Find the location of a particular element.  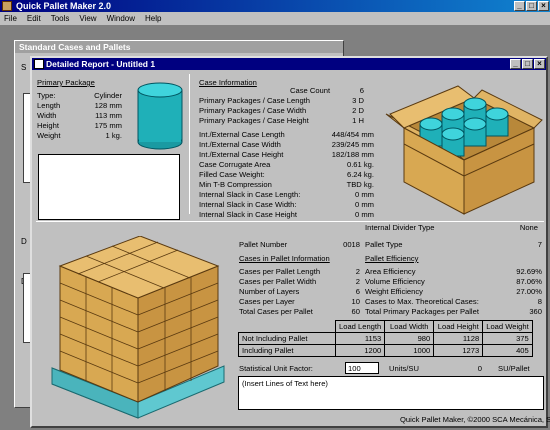

standard-cases-title: Standard Cases and Pallets is located at coordinates (179, 47).